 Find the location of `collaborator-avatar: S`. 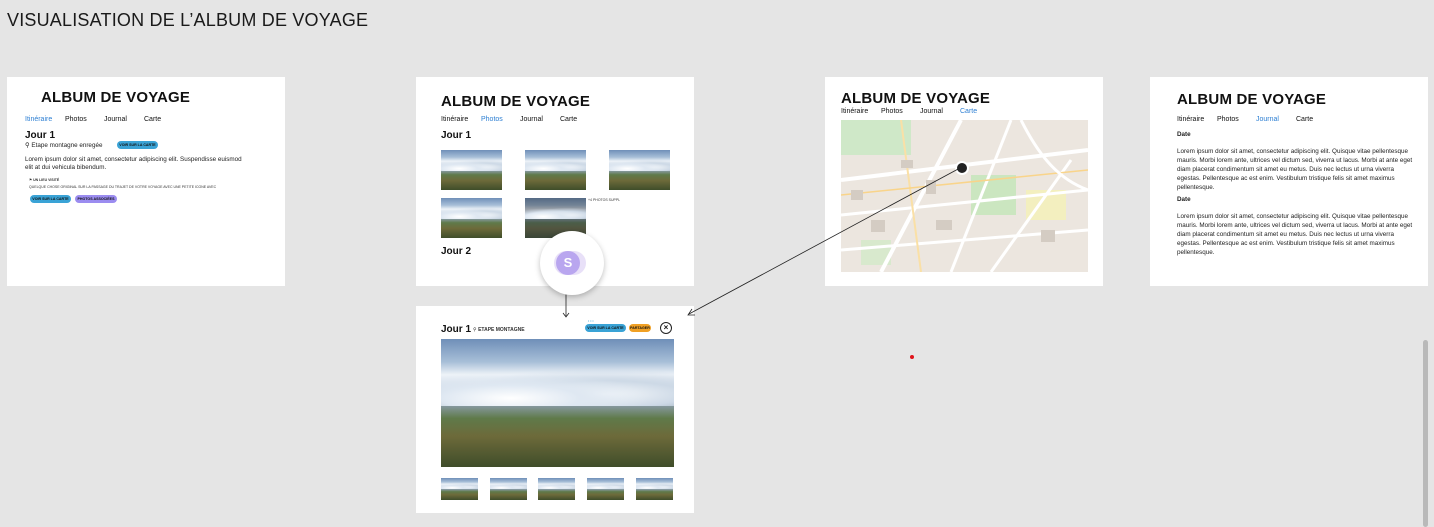

collaborator-avatar: S is located at coordinates (572, 263).